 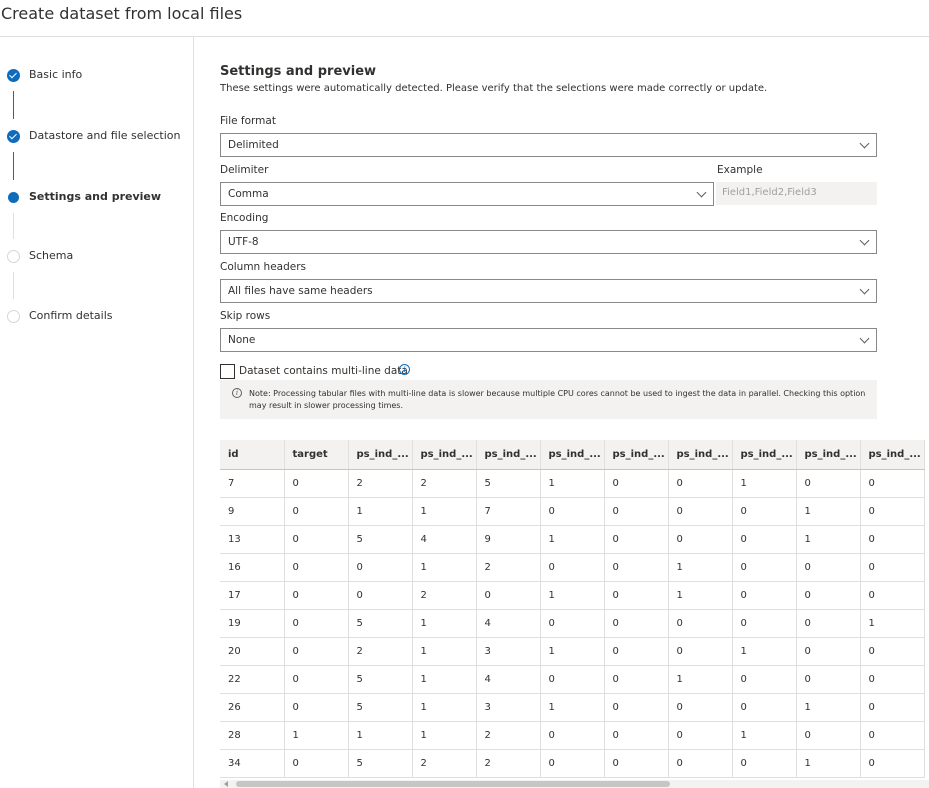 What do you see at coordinates (548, 291) in the screenshot?
I see `column-headers-dropdown: All files have same headers` at bounding box center [548, 291].